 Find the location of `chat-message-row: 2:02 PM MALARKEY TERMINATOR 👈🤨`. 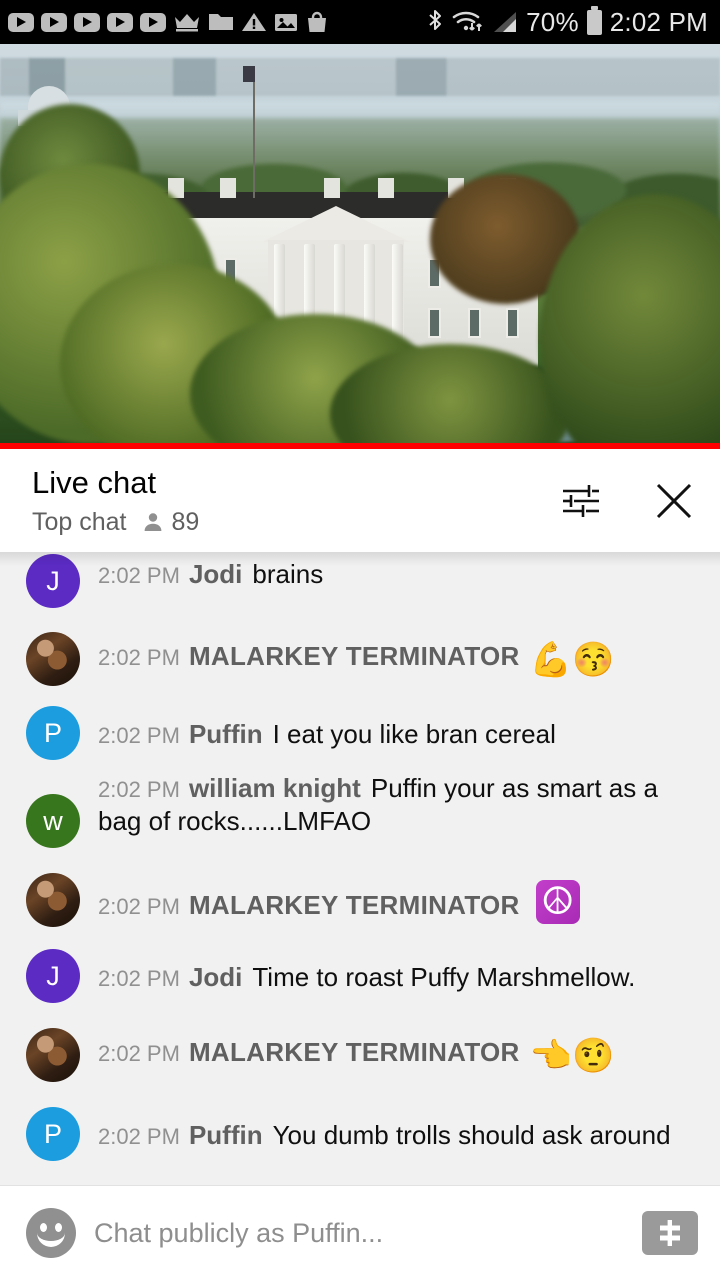

chat-message-row: 2:02 PM MALARKEY TERMINATOR 👈🤨 is located at coordinates (360, 1054).